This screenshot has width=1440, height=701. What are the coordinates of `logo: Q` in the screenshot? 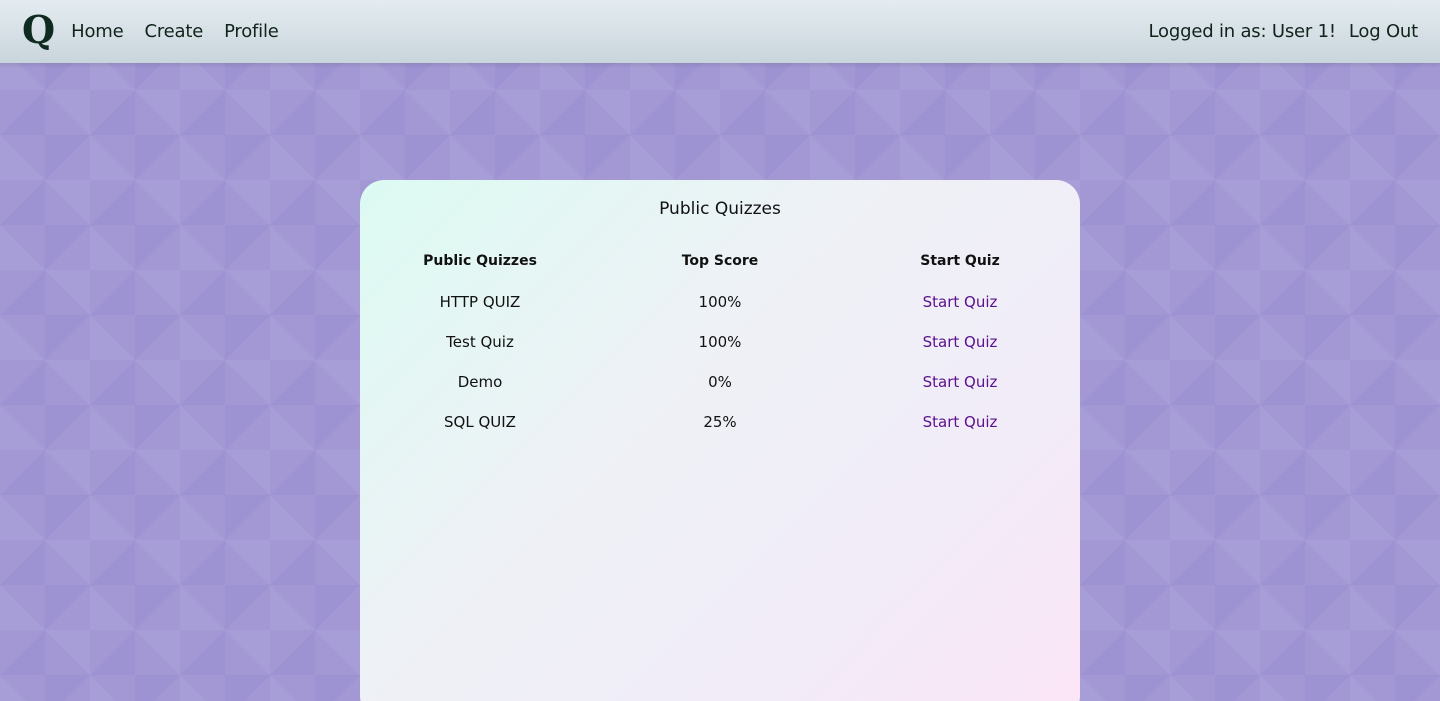 It's located at (38, 29).